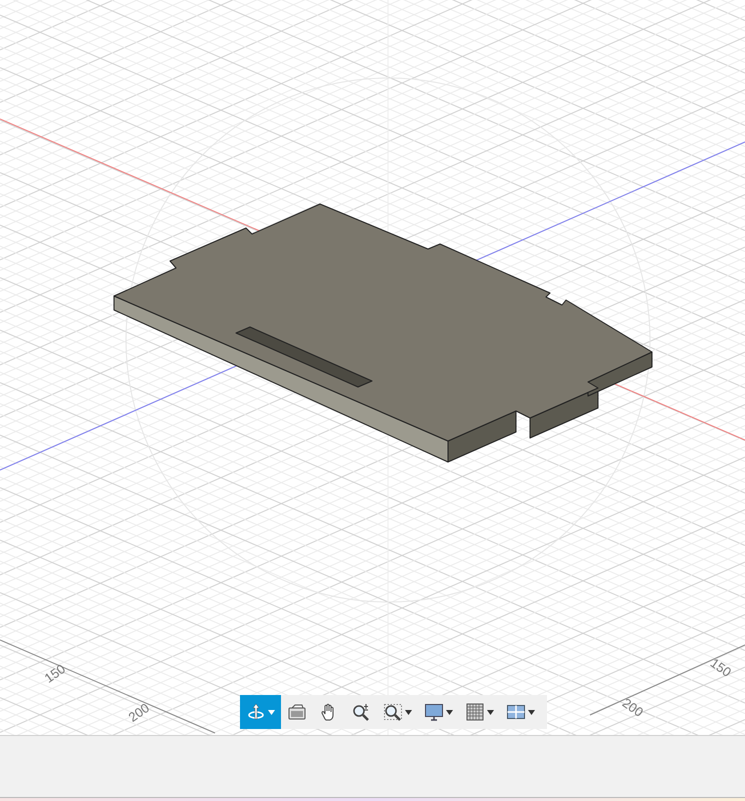 This screenshot has width=745, height=801. I want to click on monitor-box-icon, so click(297, 712).